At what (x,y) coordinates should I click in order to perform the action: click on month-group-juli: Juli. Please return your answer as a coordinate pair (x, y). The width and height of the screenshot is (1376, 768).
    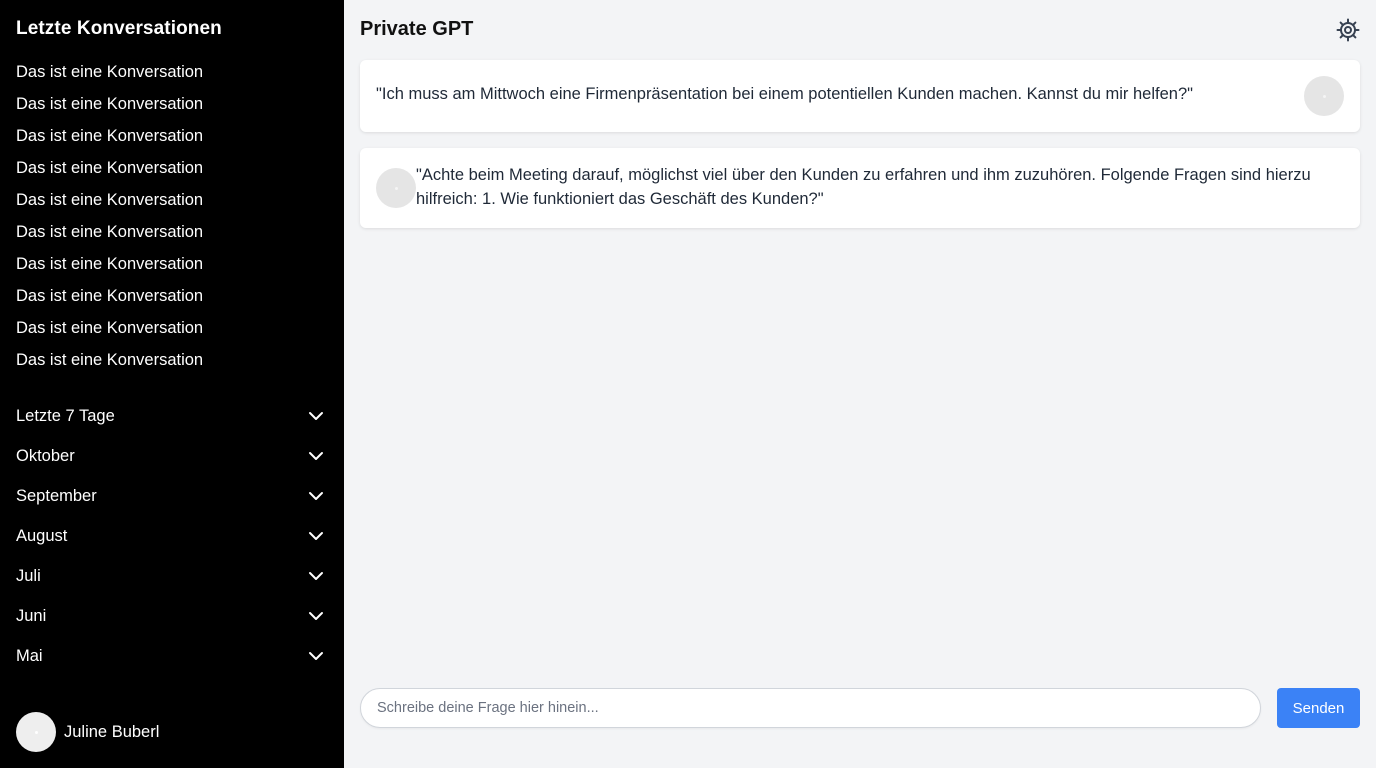
    Looking at the image, I should click on (172, 576).